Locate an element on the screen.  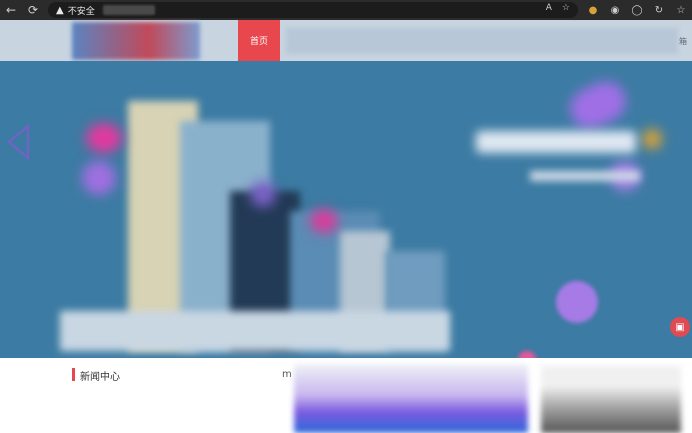
browser-toolbar: ← ⟳ ▲ 不安全 A ☆ ● ◉ ◯ ↻ ☆ is located at coordinates (346, 10).